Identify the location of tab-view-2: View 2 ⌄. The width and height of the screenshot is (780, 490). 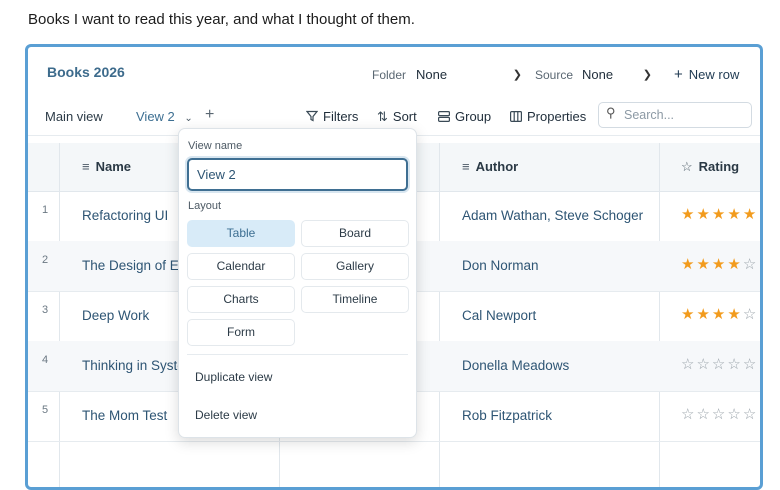
(164, 116).